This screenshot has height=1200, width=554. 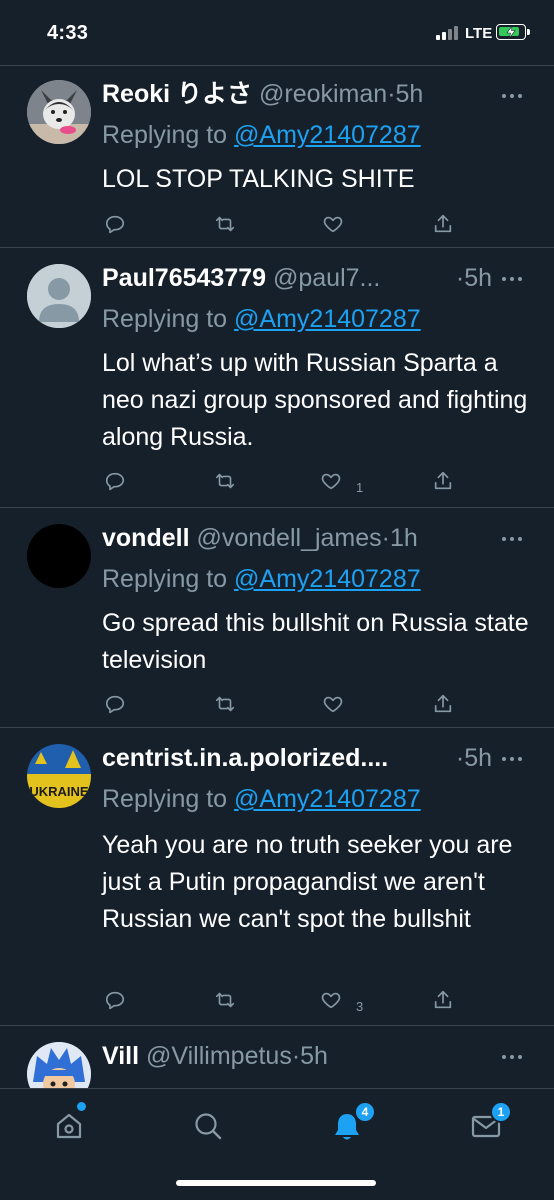 I want to click on status-bar: 4:33 LTE, so click(x=277, y=33).